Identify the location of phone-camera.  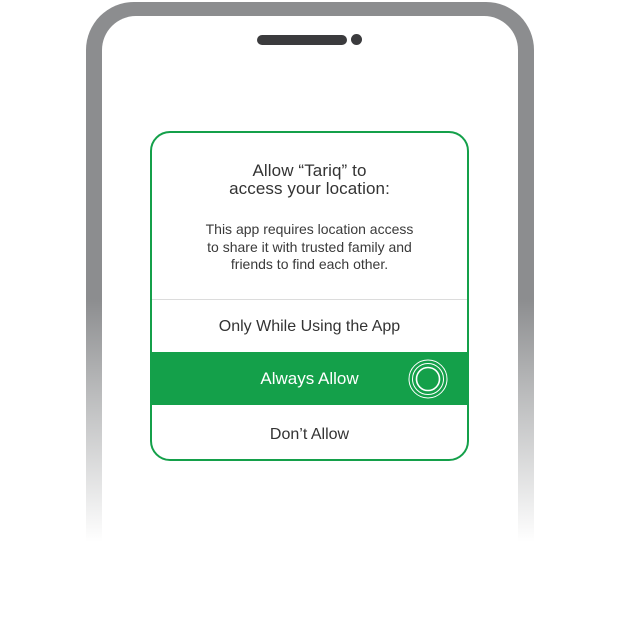
(356, 39).